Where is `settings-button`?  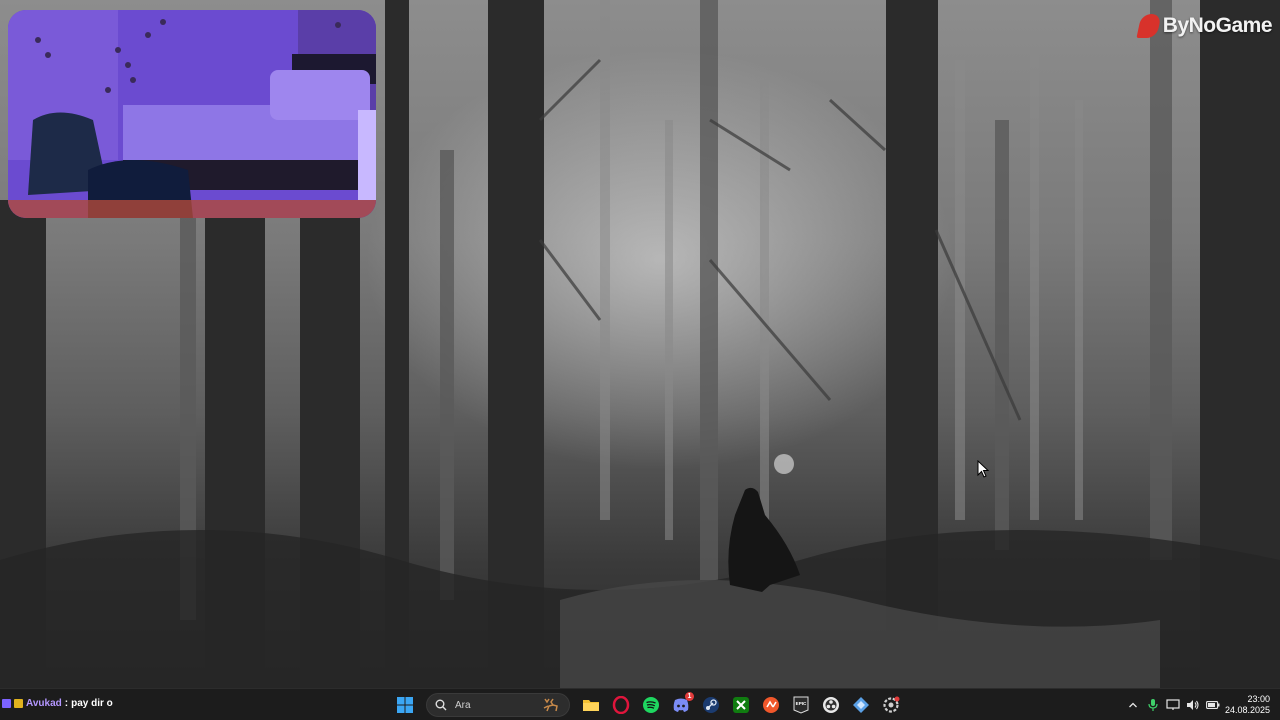 settings-button is located at coordinates (891, 705).